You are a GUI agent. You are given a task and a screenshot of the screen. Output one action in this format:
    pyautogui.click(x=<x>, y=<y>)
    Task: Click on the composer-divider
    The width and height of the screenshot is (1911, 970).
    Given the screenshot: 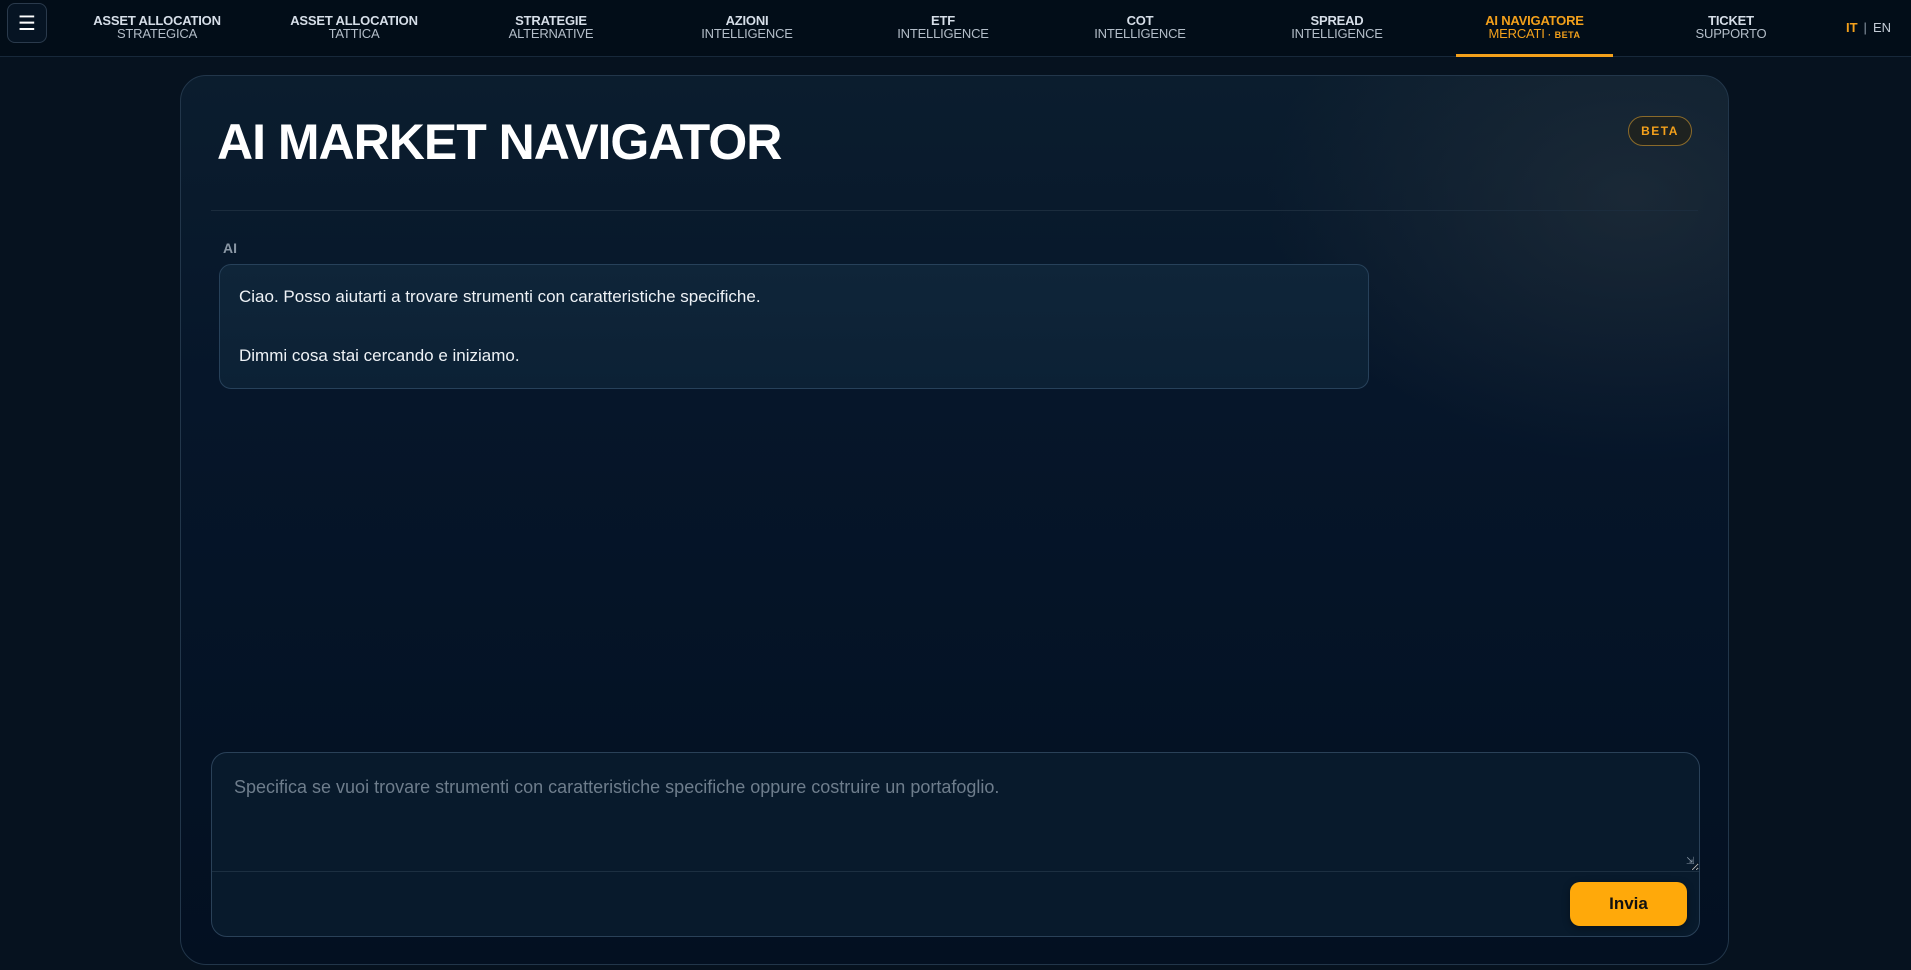 What is the action you would take?
    pyautogui.click(x=955, y=871)
    